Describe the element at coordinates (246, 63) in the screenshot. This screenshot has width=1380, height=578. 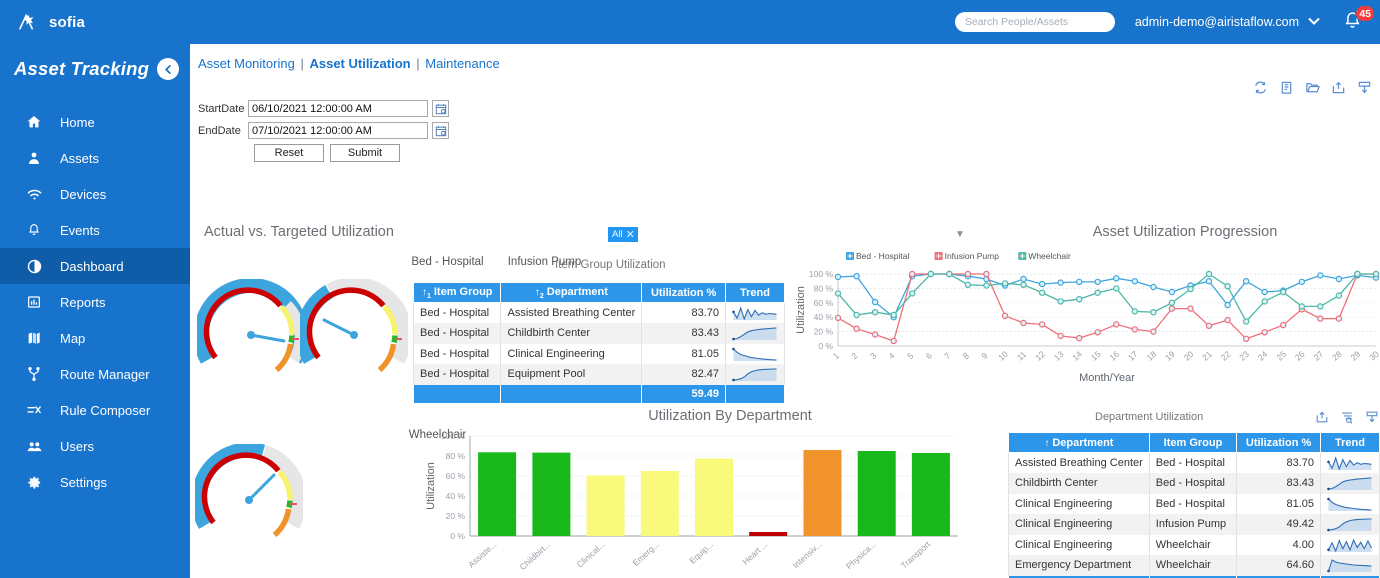
I see `breadcrumb-asset-monitoring: Asset Monitoring` at that location.